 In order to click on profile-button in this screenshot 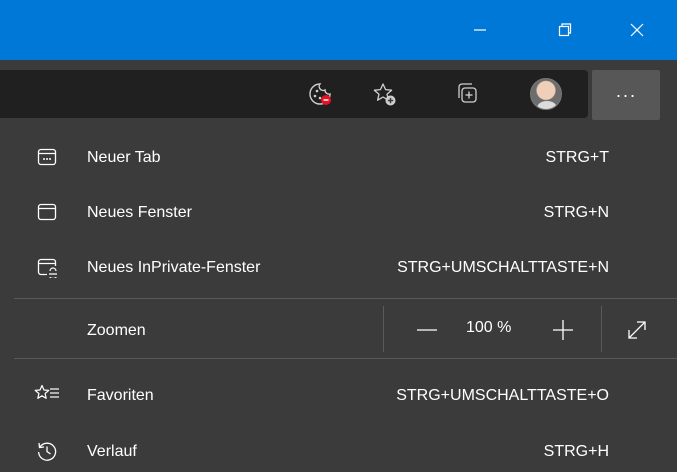, I will do `click(546, 94)`.